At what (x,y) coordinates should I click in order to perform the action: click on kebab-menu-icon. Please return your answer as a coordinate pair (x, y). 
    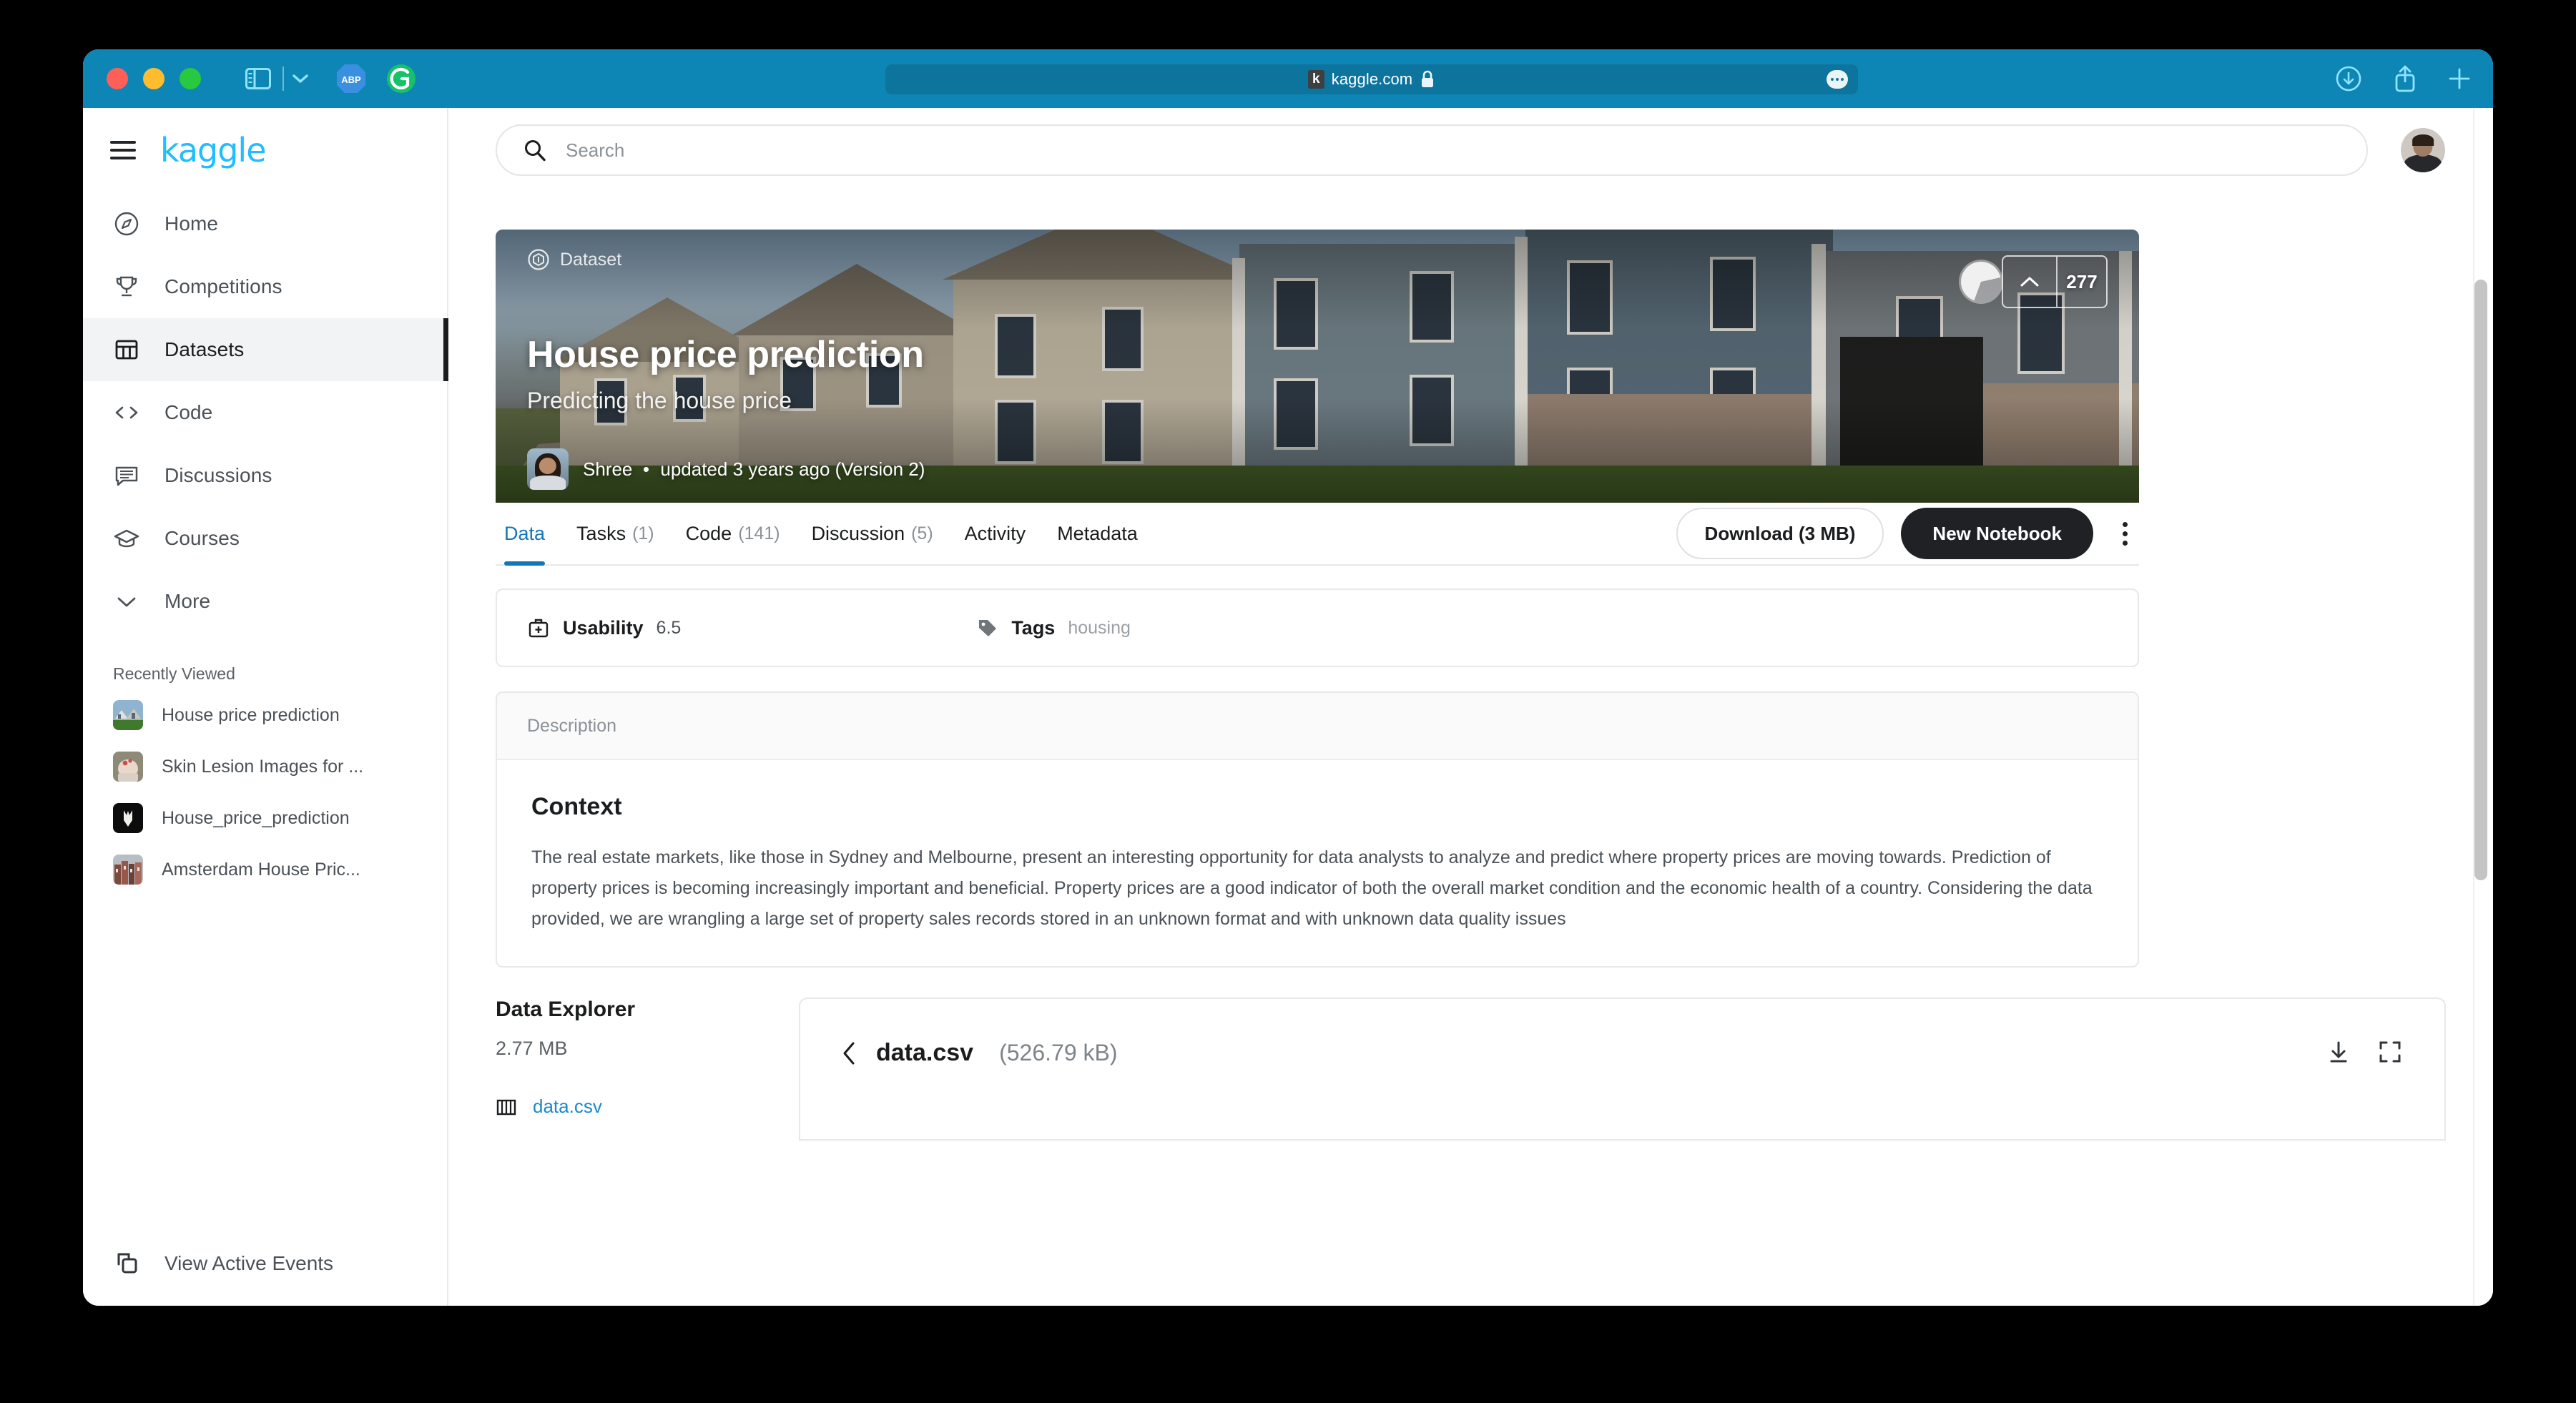
    Looking at the image, I should click on (2124, 533).